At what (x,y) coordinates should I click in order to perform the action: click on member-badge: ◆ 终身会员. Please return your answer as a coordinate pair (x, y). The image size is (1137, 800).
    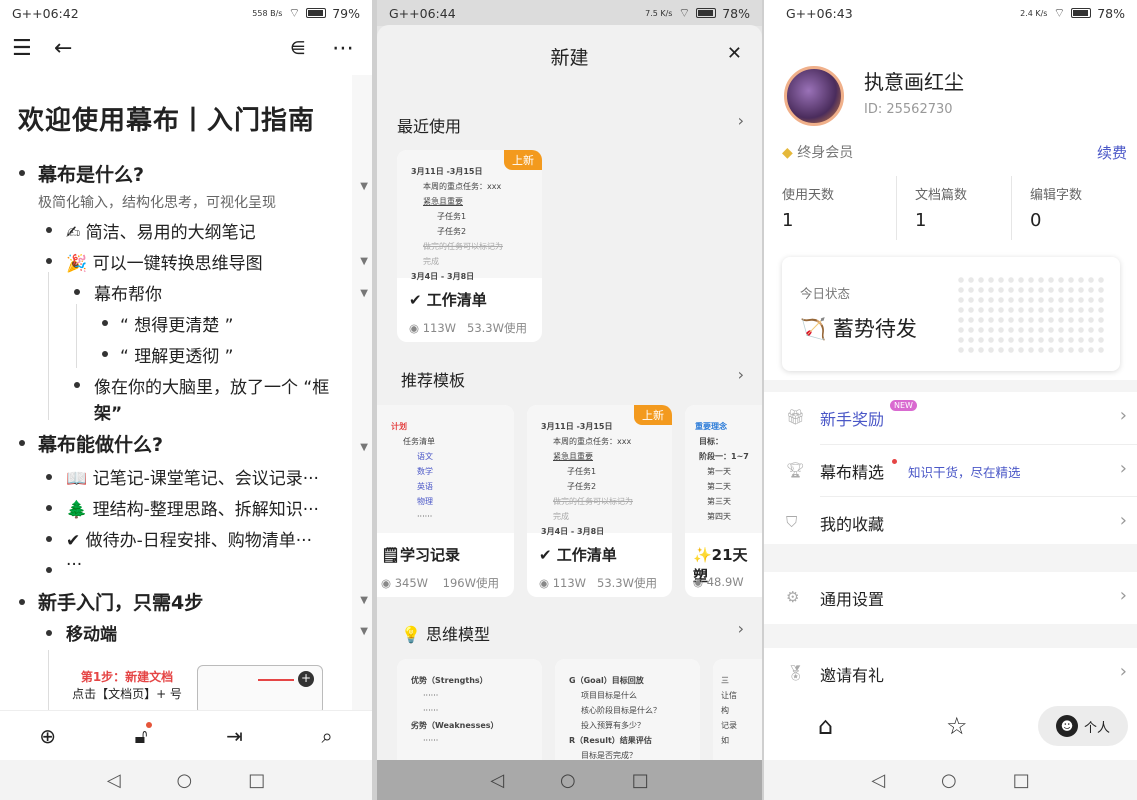
    Looking at the image, I should click on (817, 152).